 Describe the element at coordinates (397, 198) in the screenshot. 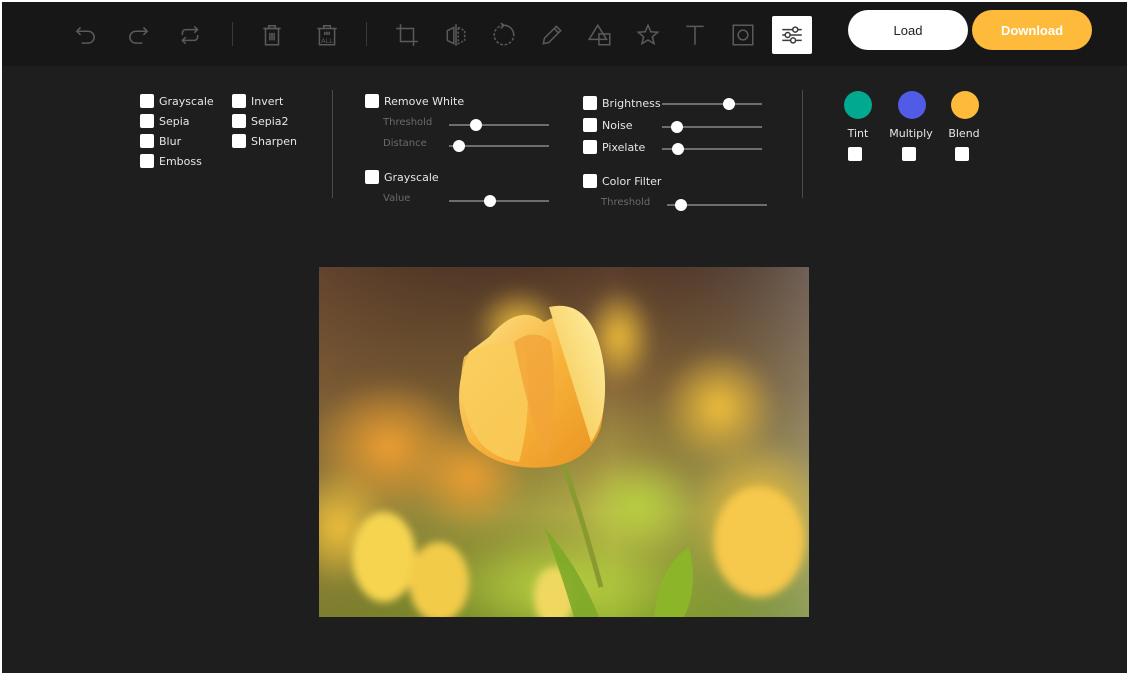

I see `value-label: Value` at that location.